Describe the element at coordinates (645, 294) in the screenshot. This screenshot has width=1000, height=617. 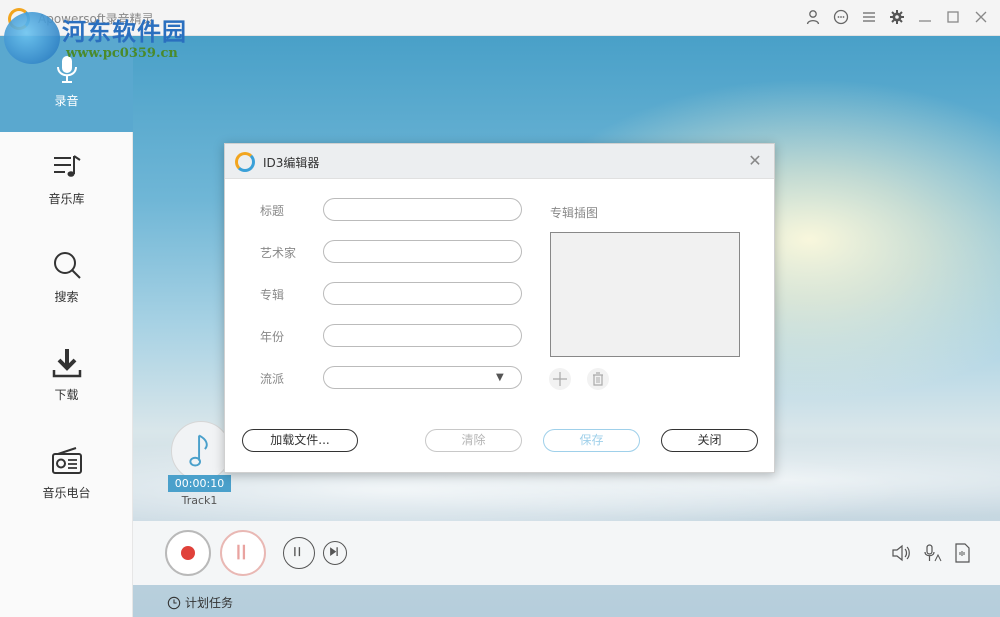
I see `album-cover-preview` at that location.